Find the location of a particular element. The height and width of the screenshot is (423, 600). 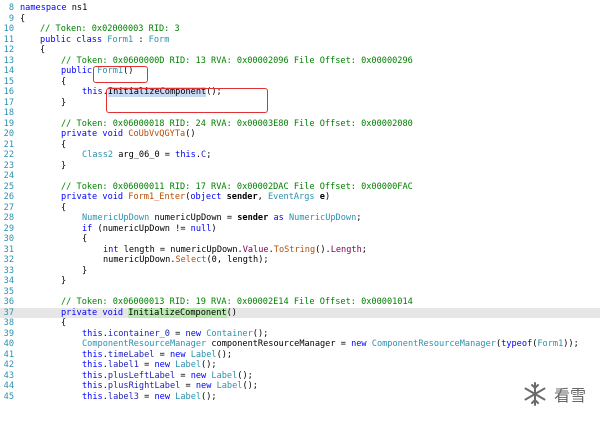

snowflake-icon is located at coordinates (535, 394).